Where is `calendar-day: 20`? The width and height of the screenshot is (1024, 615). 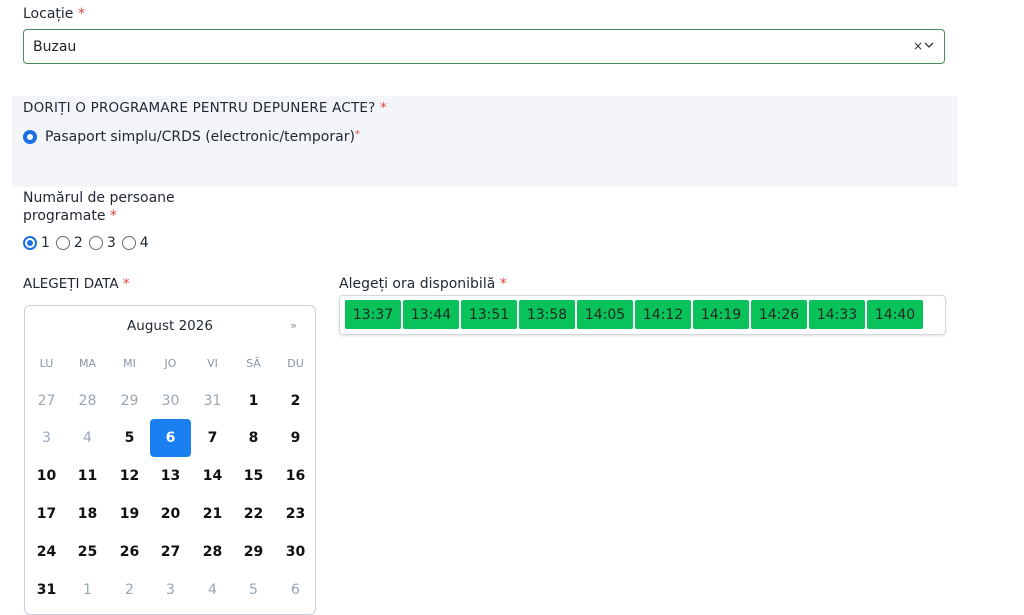
calendar-day: 20 is located at coordinates (170, 514).